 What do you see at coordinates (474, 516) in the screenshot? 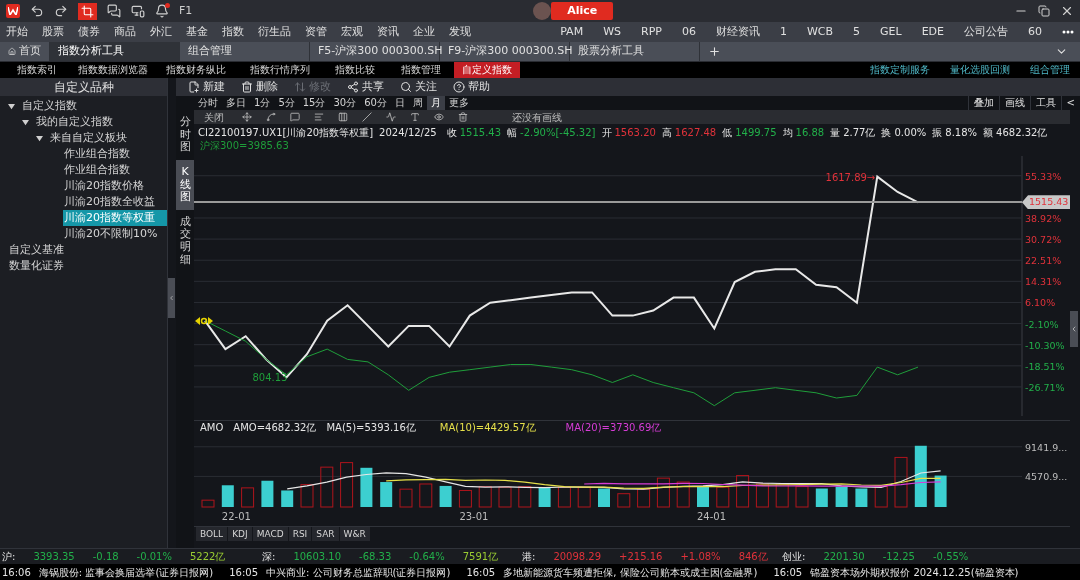
I see `axis-label: 23-01` at bounding box center [474, 516].